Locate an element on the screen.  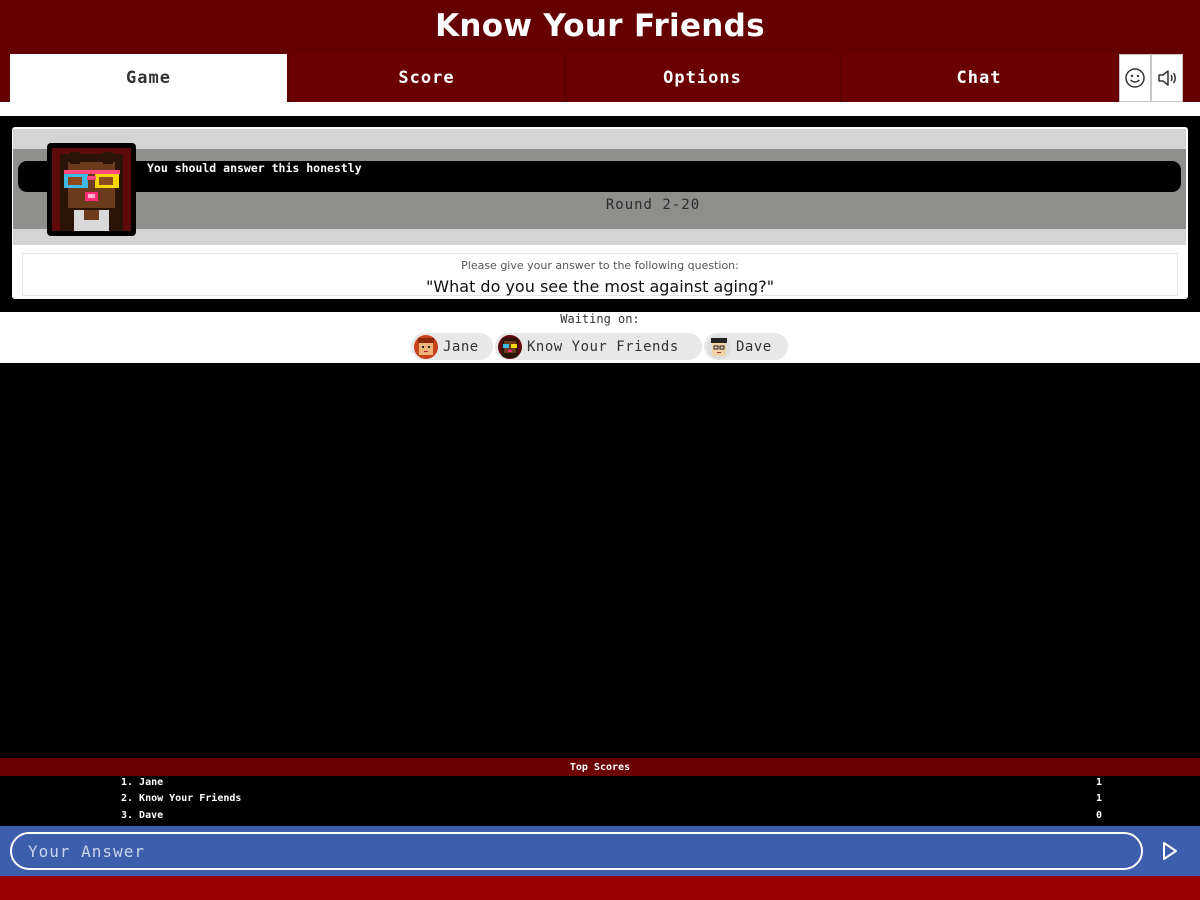
score-row: 1. Jane 1 is located at coordinates (600, 785).